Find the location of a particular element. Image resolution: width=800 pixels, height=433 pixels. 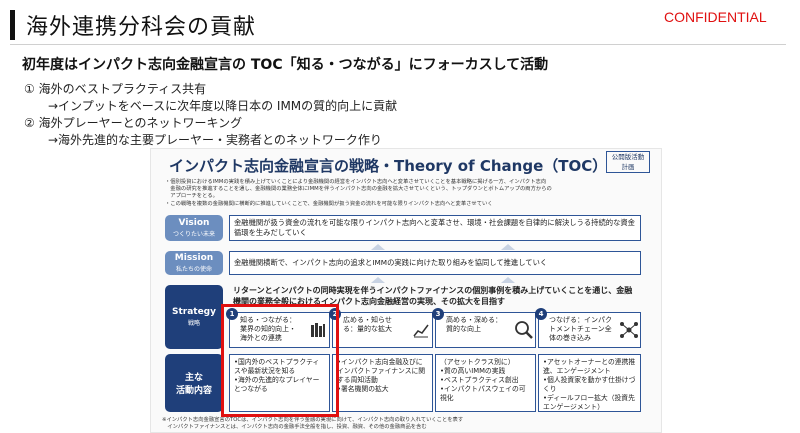

point-1-detail: →インプットをベースに次年度以降日本の IMMの質的向上に貢献 is located at coordinates (223, 106).